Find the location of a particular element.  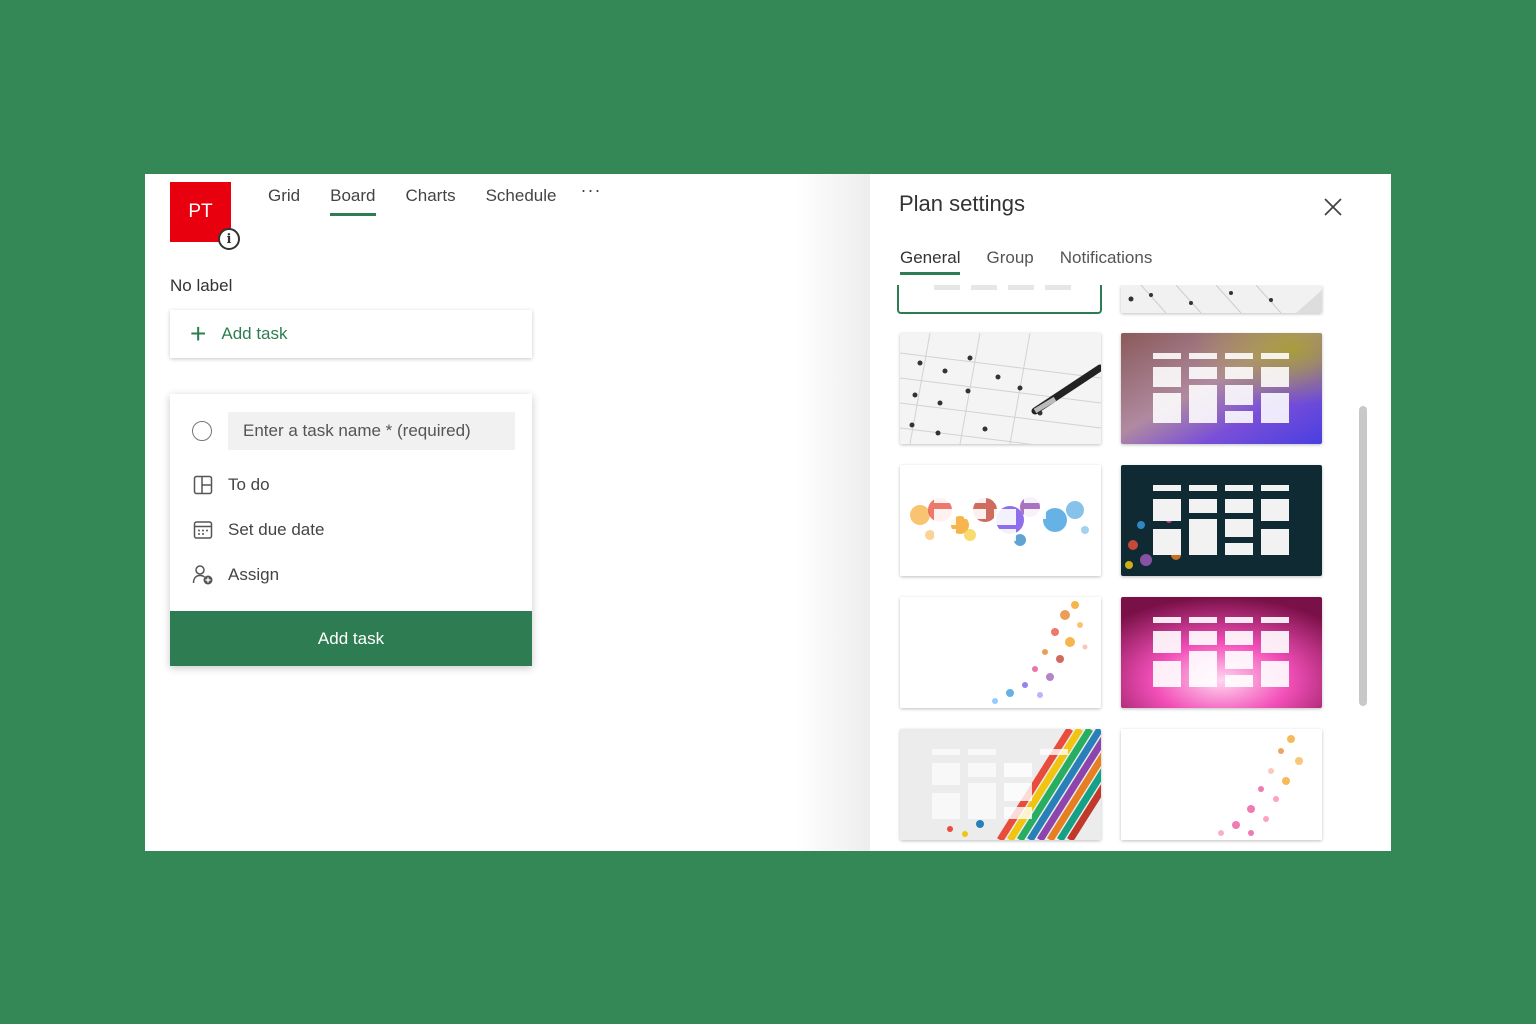

close-icon is located at coordinates (1333, 207).